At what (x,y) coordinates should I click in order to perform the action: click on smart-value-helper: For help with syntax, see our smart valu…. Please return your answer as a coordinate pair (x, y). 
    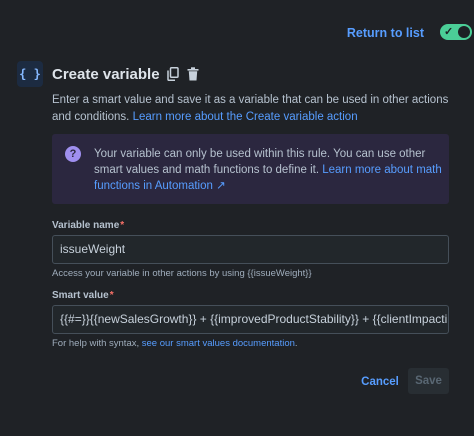
    Looking at the image, I should click on (175, 343).